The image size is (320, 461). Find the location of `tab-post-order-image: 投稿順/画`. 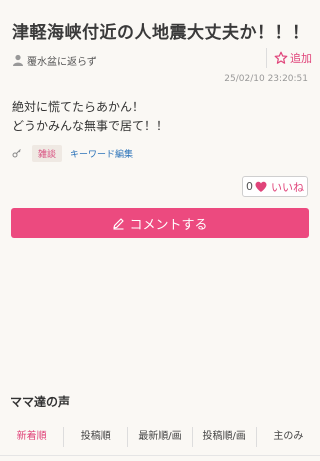

tab-post-order-image: 投稿順/画 is located at coordinates (225, 437).